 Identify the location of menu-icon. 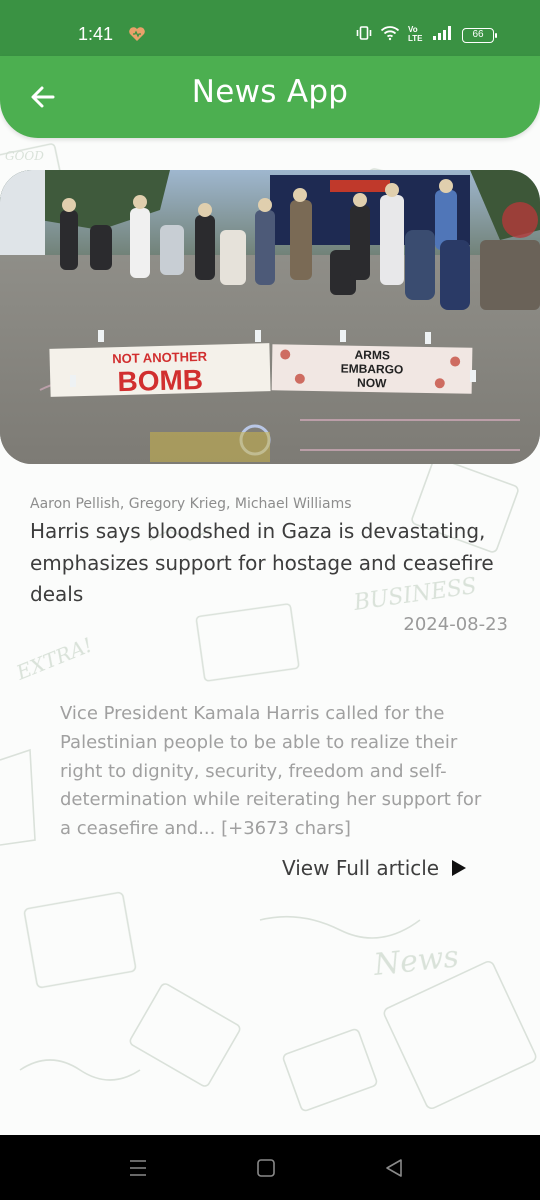
(138, 1168).